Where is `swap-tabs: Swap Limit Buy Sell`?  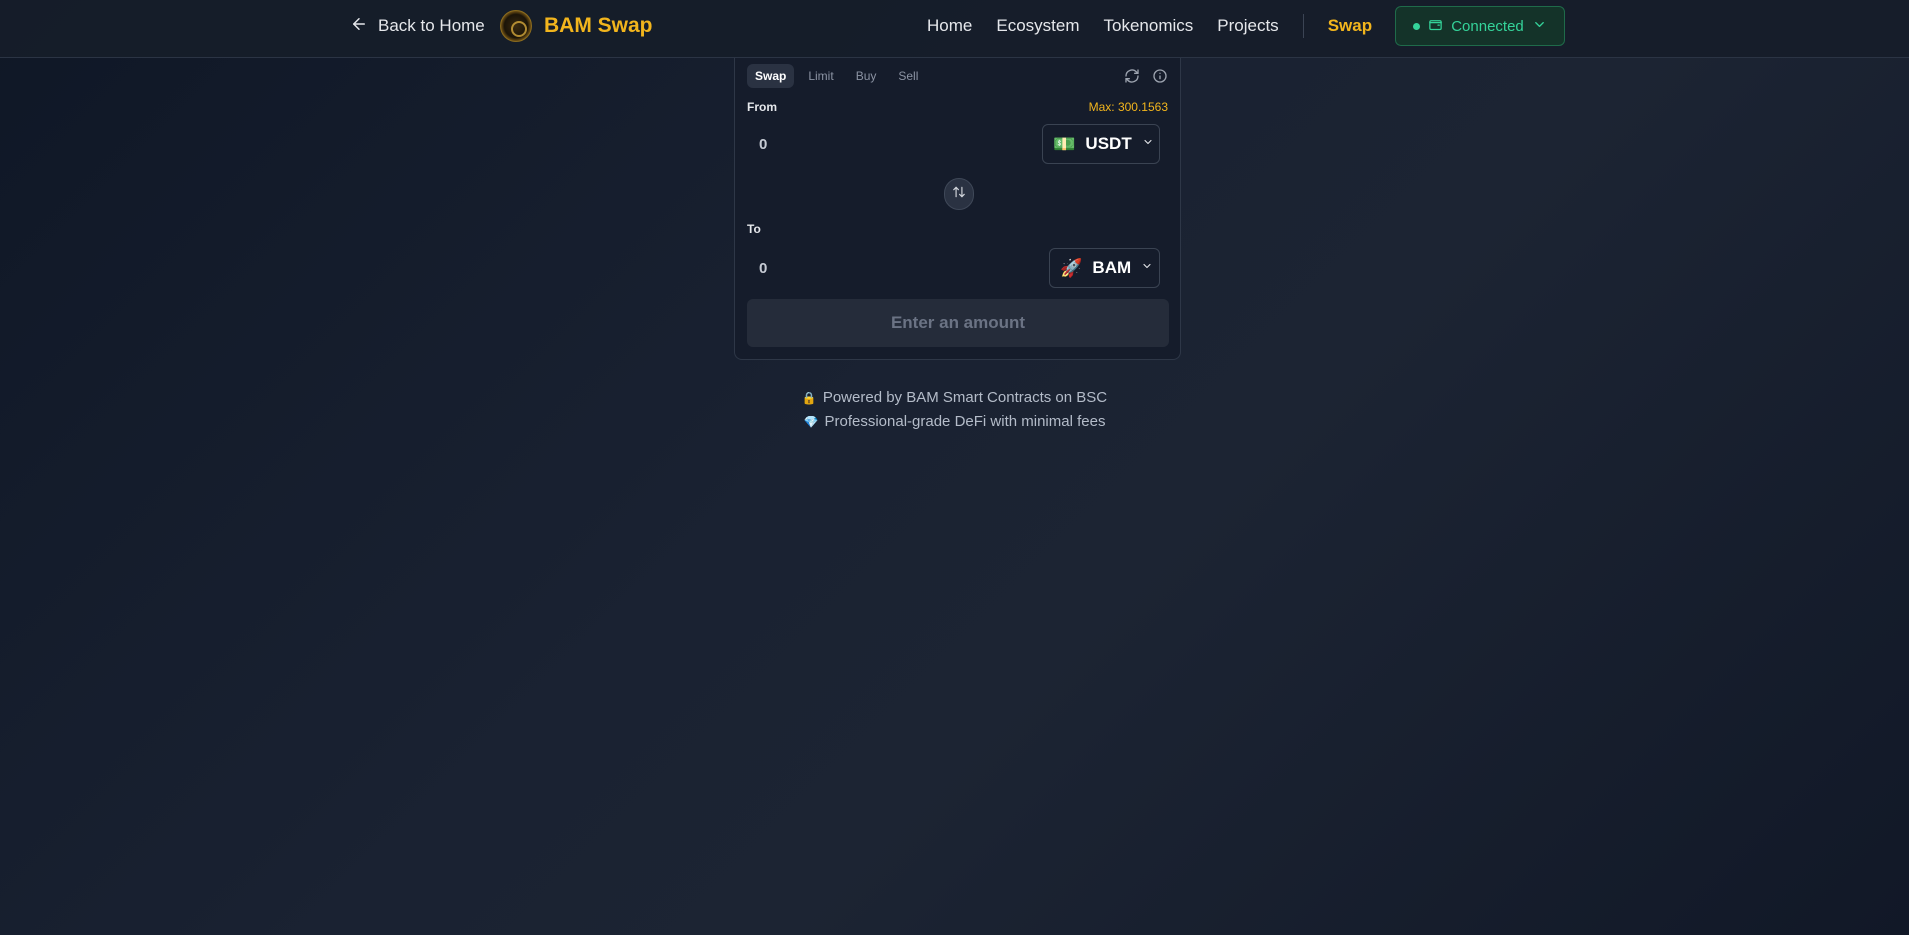 swap-tabs: Swap Limit Buy Sell is located at coordinates (836, 76).